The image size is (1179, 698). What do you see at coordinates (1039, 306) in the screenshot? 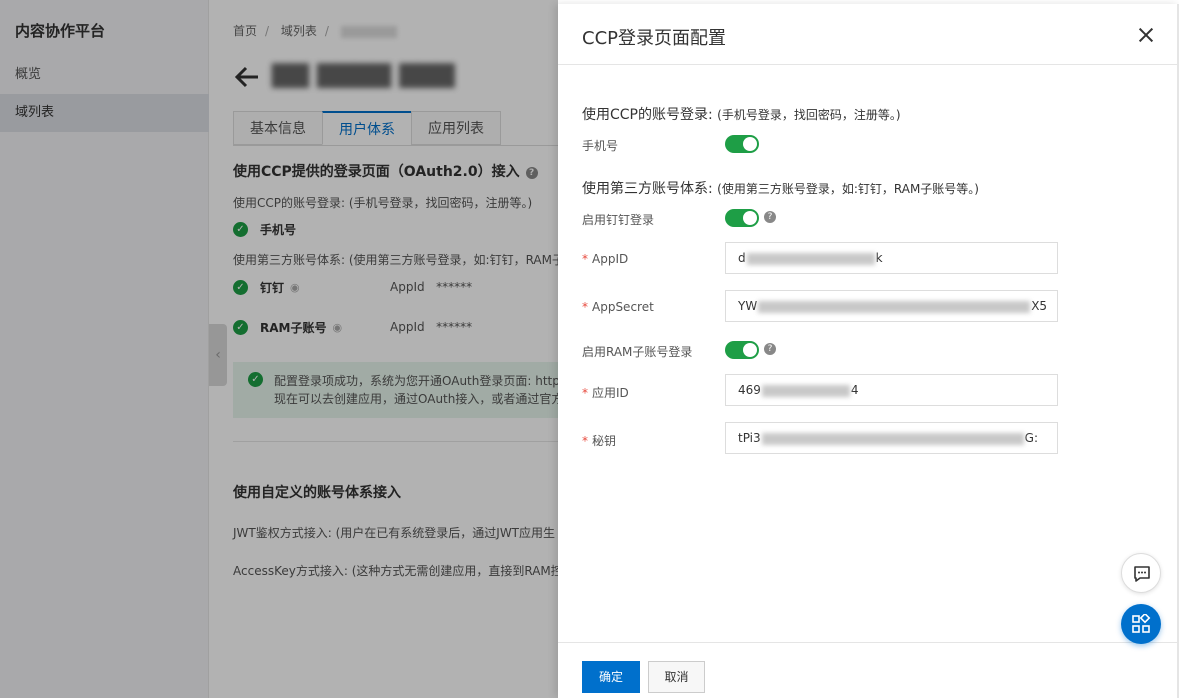
I see `appsecret-value-end: X5` at bounding box center [1039, 306].